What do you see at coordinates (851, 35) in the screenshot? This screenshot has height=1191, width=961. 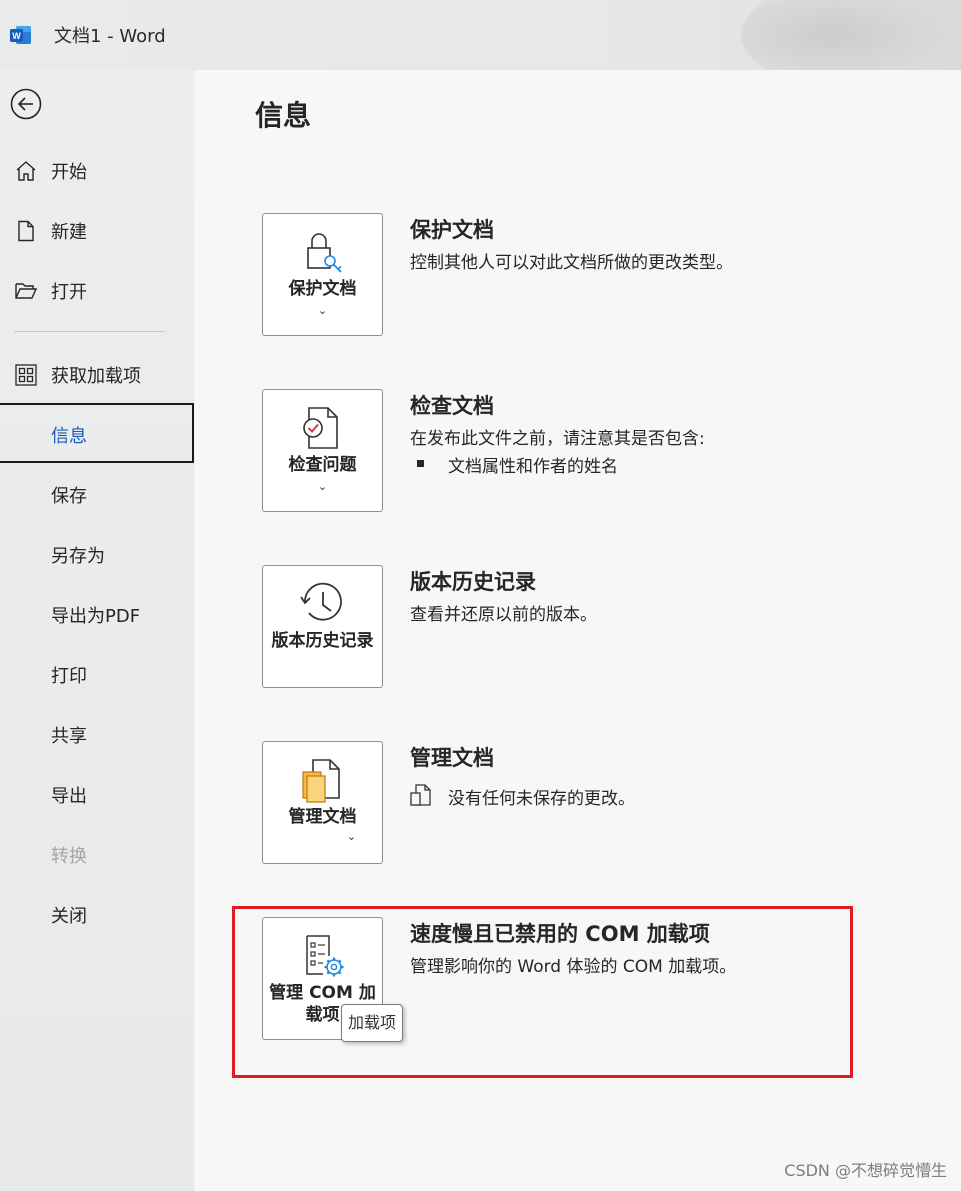 I see `title-bar-background-art` at bounding box center [851, 35].